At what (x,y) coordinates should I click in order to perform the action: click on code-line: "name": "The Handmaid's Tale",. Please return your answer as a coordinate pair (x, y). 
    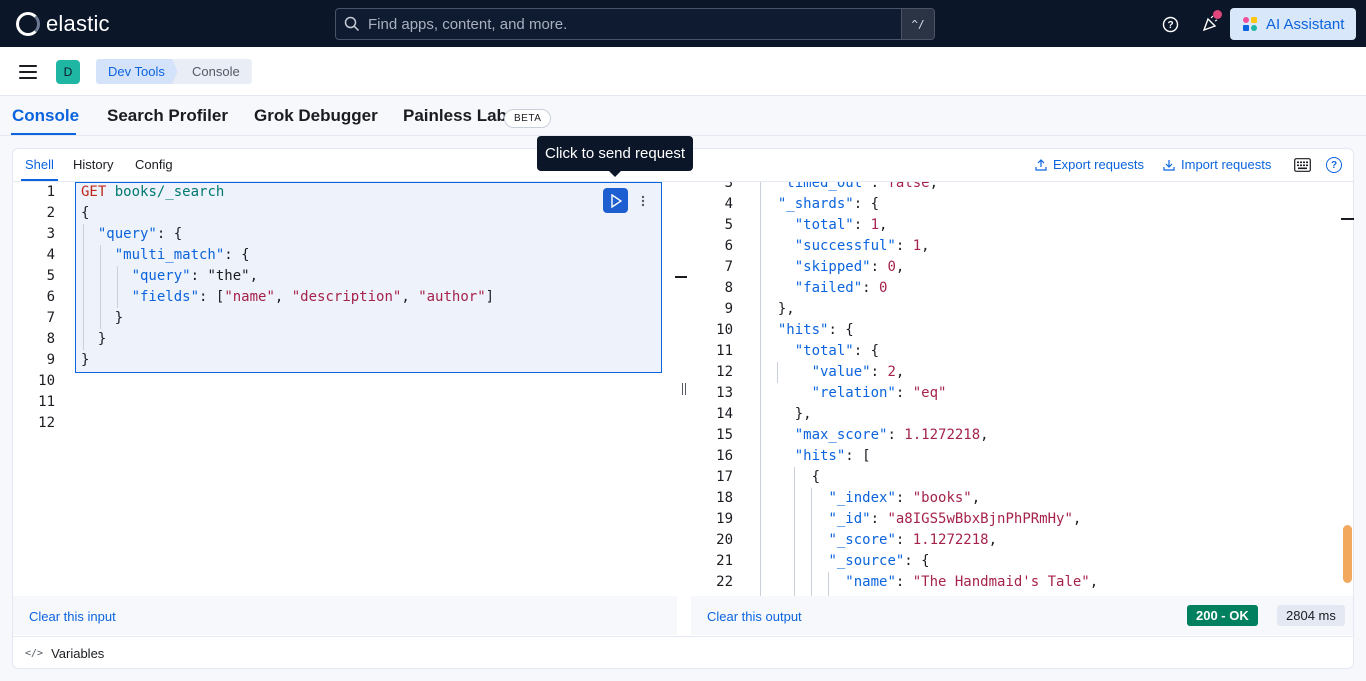
    Looking at the image, I should click on (972, 582).